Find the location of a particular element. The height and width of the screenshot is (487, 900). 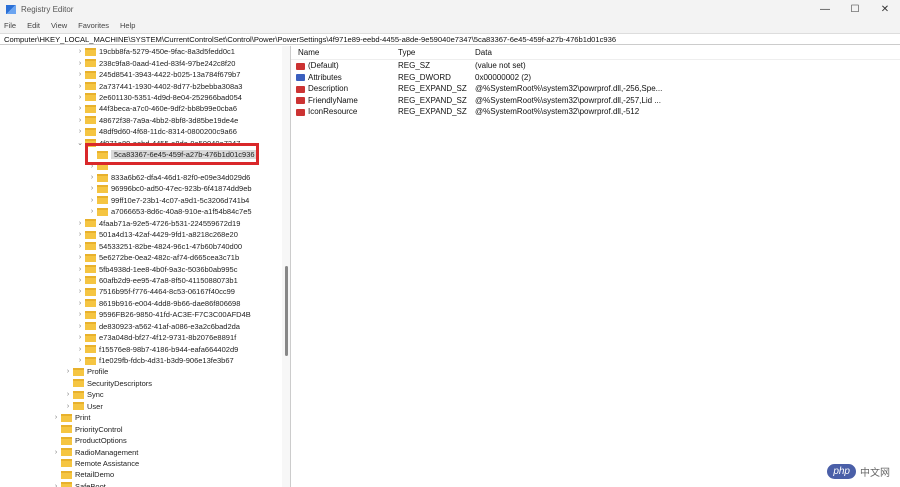

tree-item: › 5fb4938d-1ee8-4b0f-9a3c-5036b0ab995c is located at coordinates (141, 268).